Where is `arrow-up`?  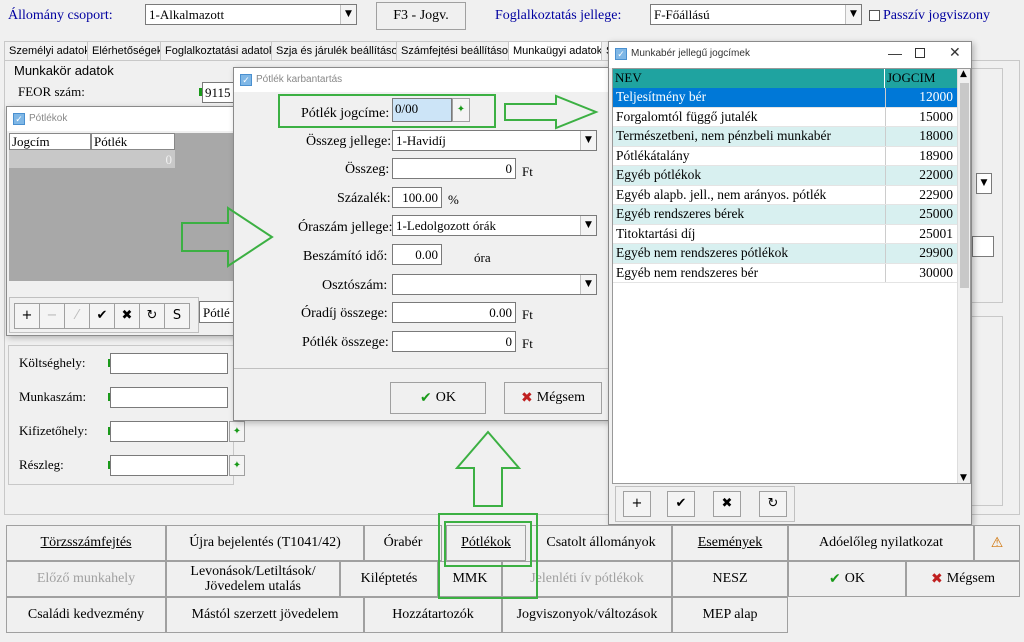 arrow-up is located at coordinates (488, 468).